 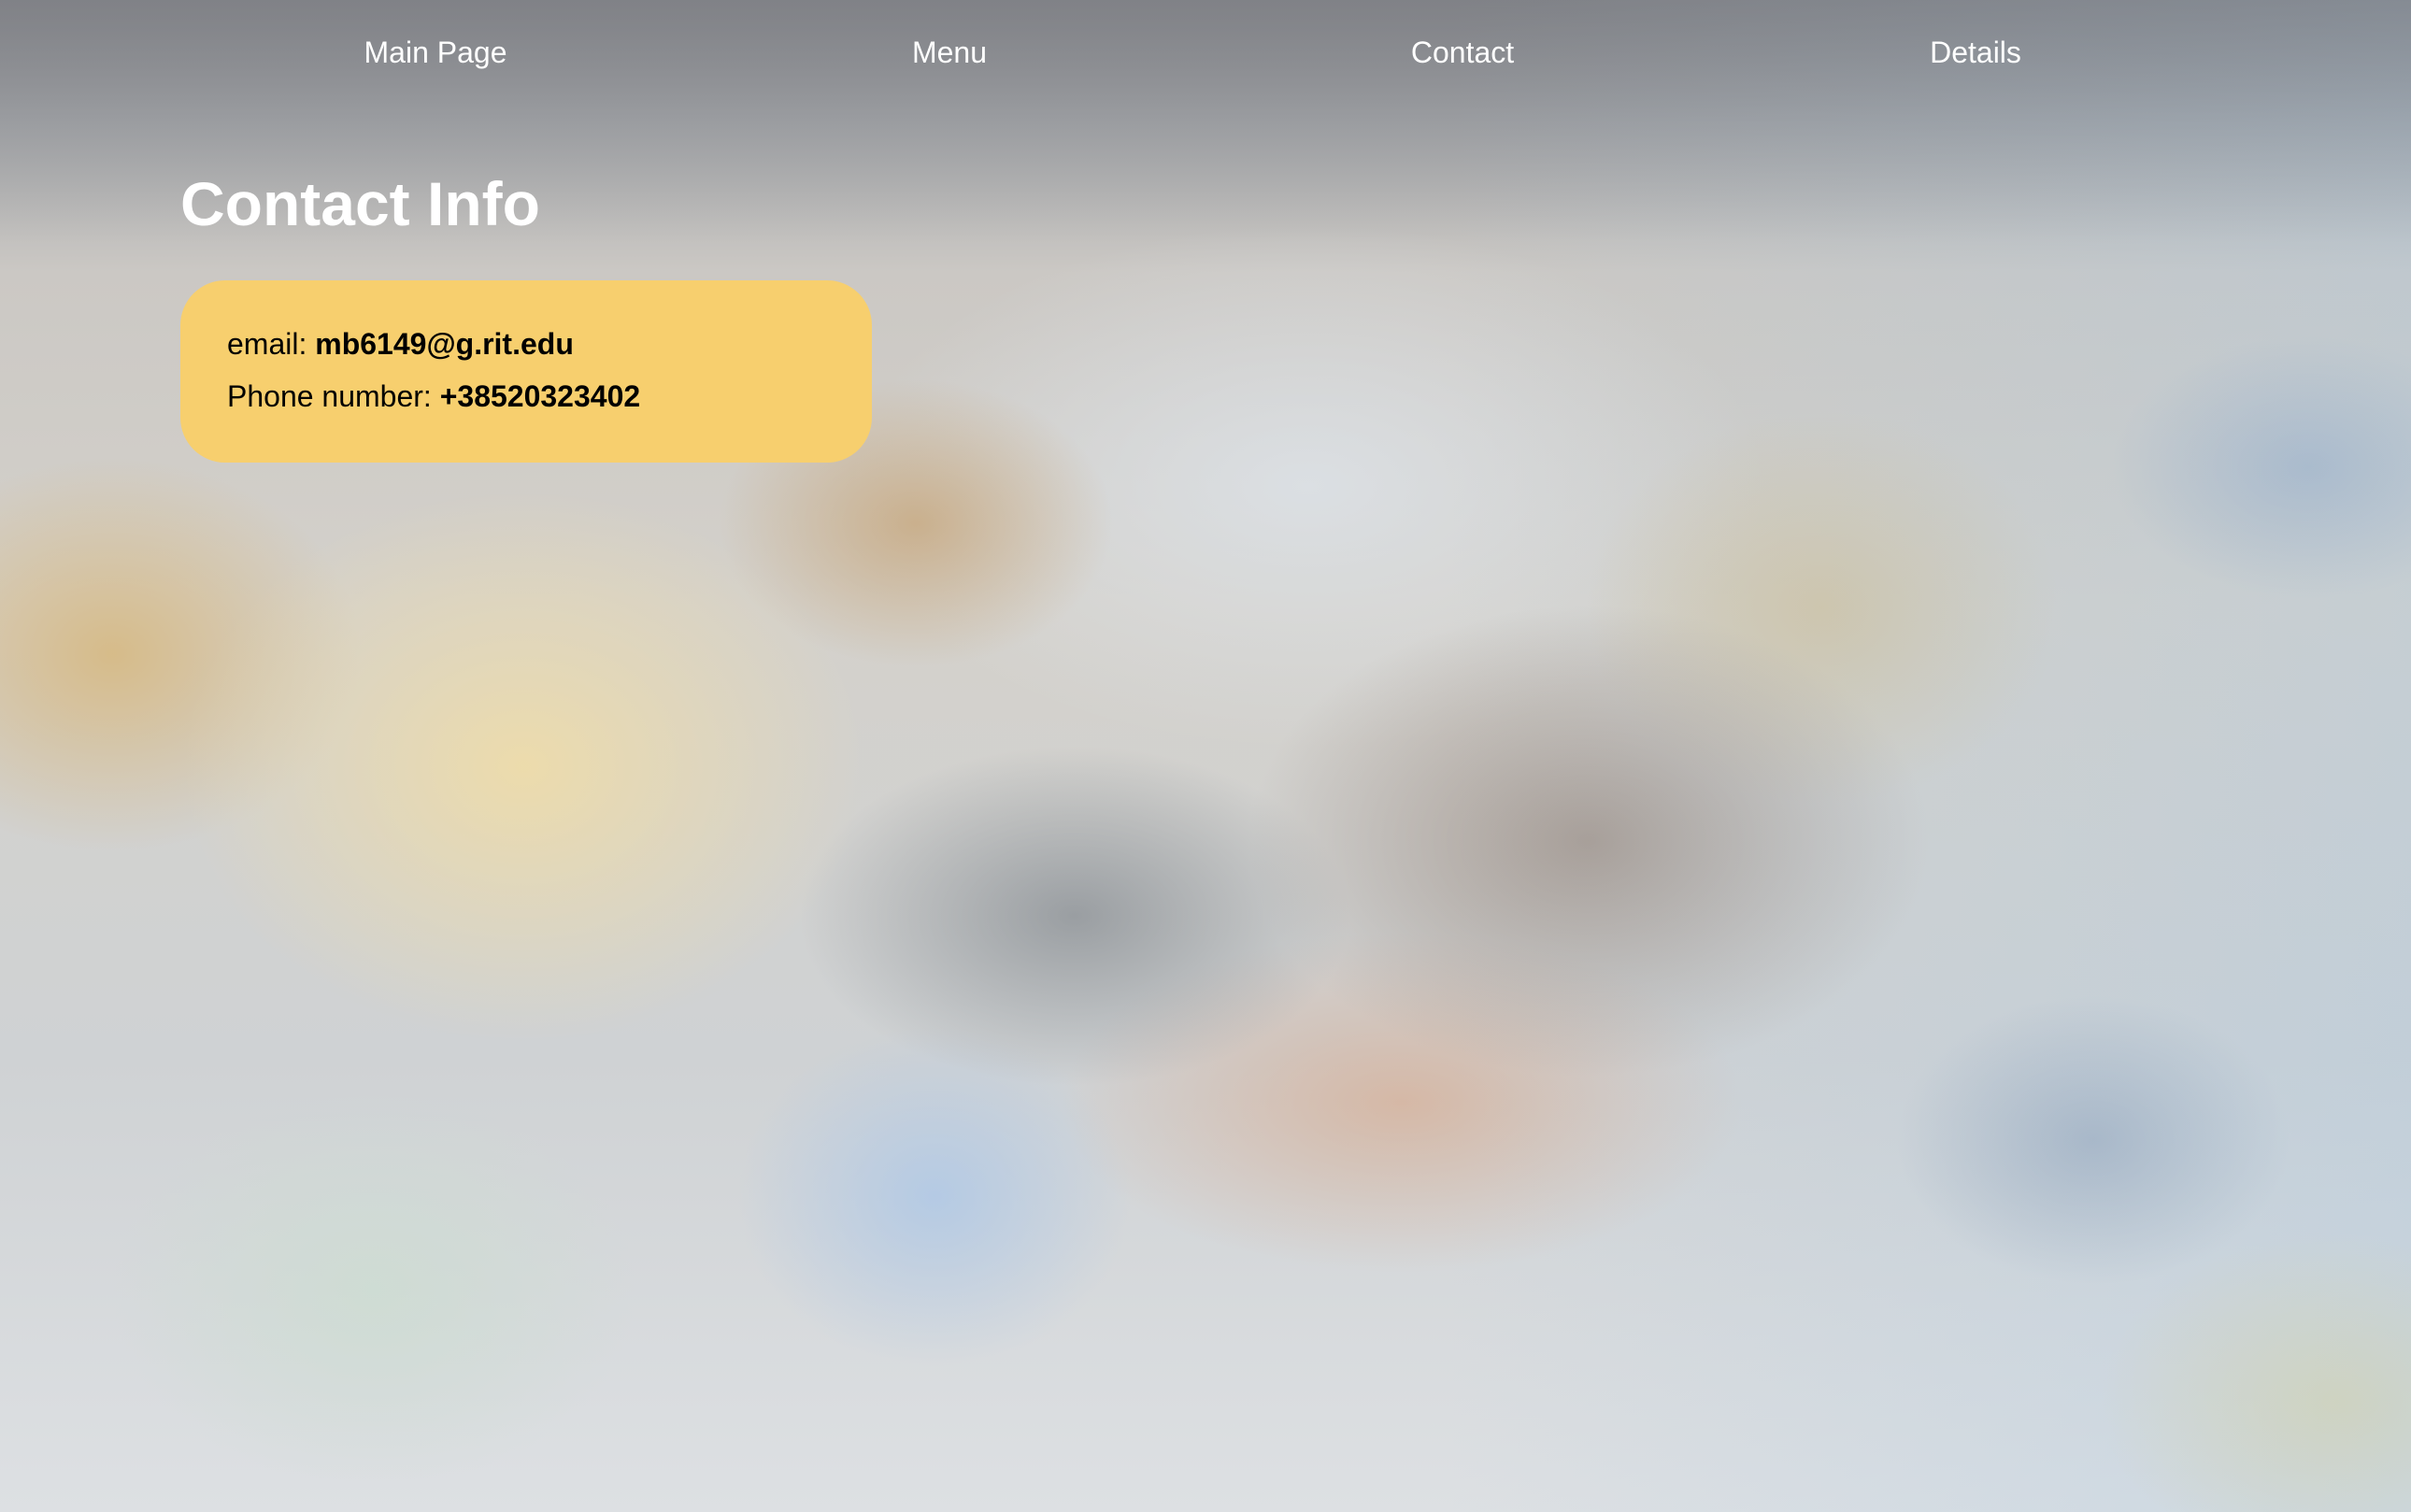 I want to click on email-value: mb6149@g.rit.edu, so click(x=444, y=344).